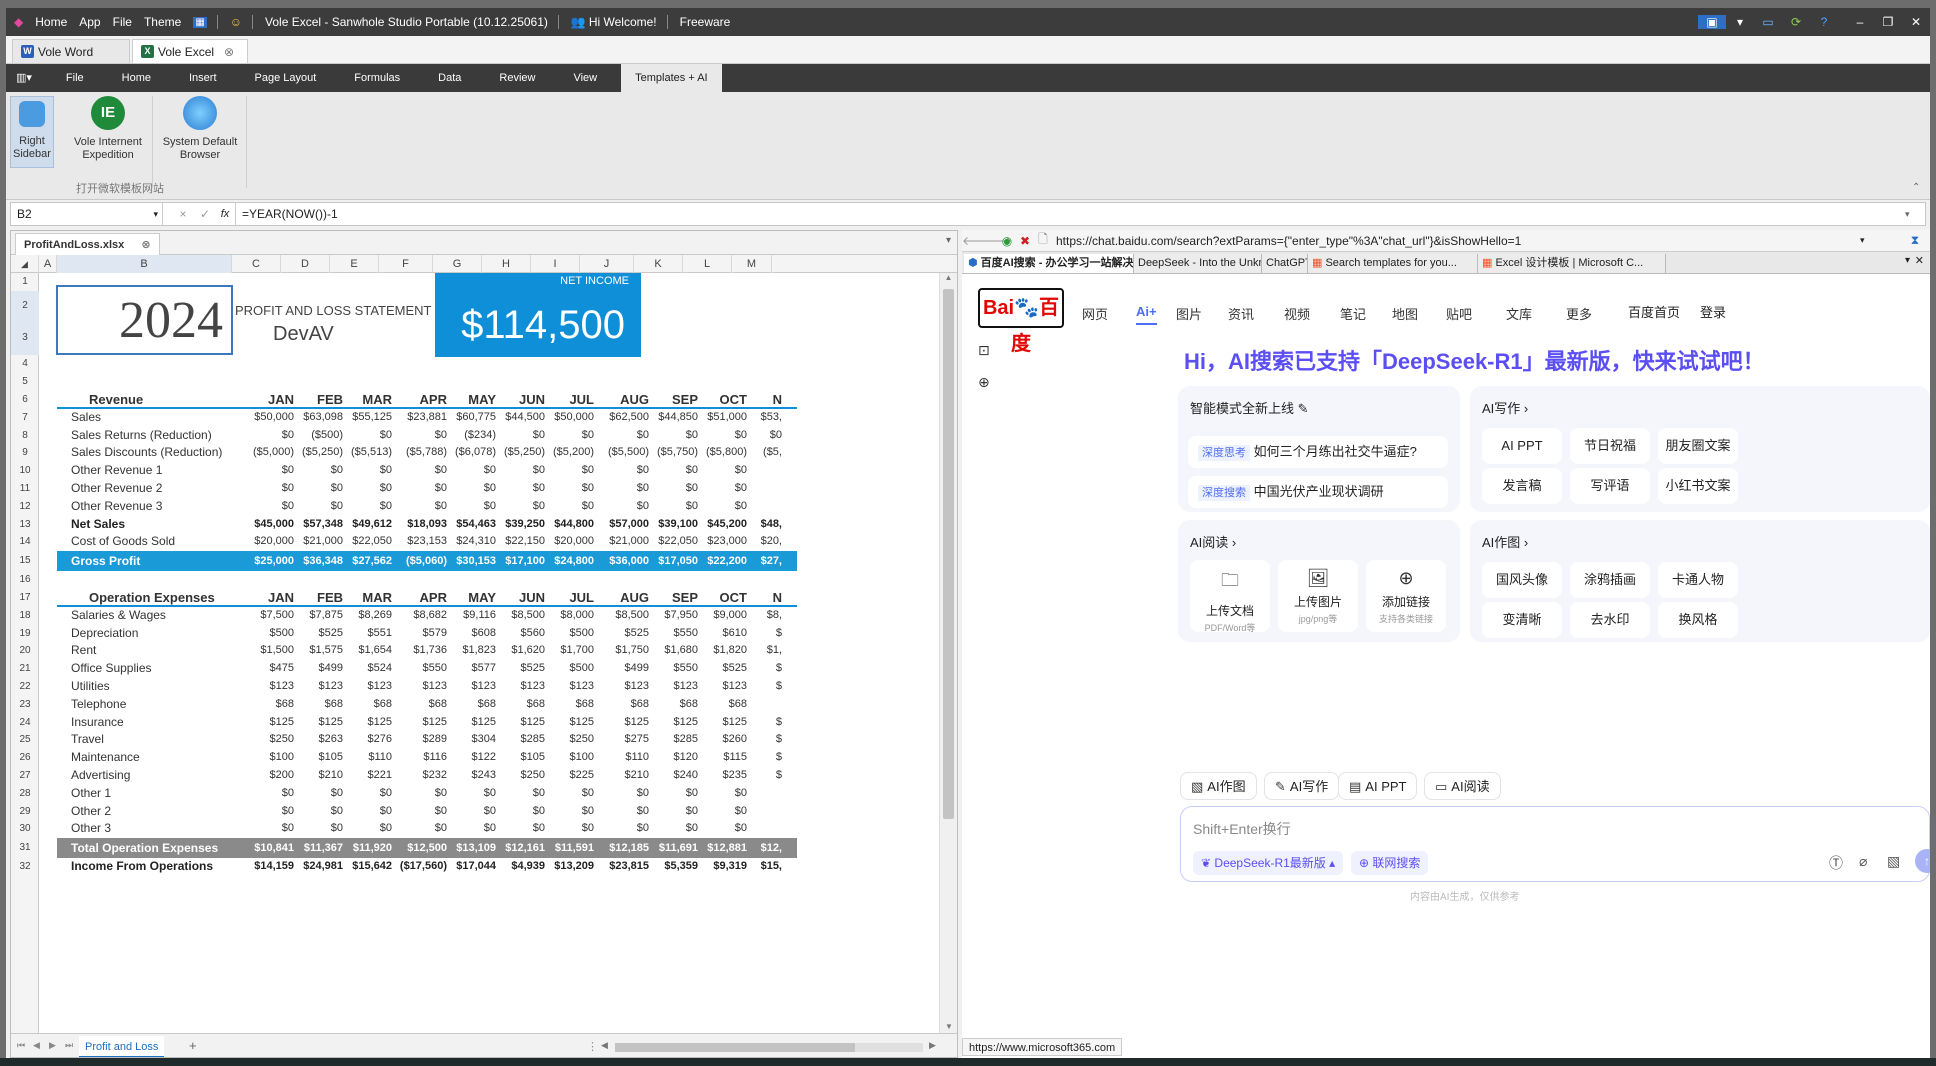 Image resolution: width=1936 pixels, height=1066 pixels. Describe the element at coordinates (370, 634) in the screenshot. I see `value-cell: $551` at that location.